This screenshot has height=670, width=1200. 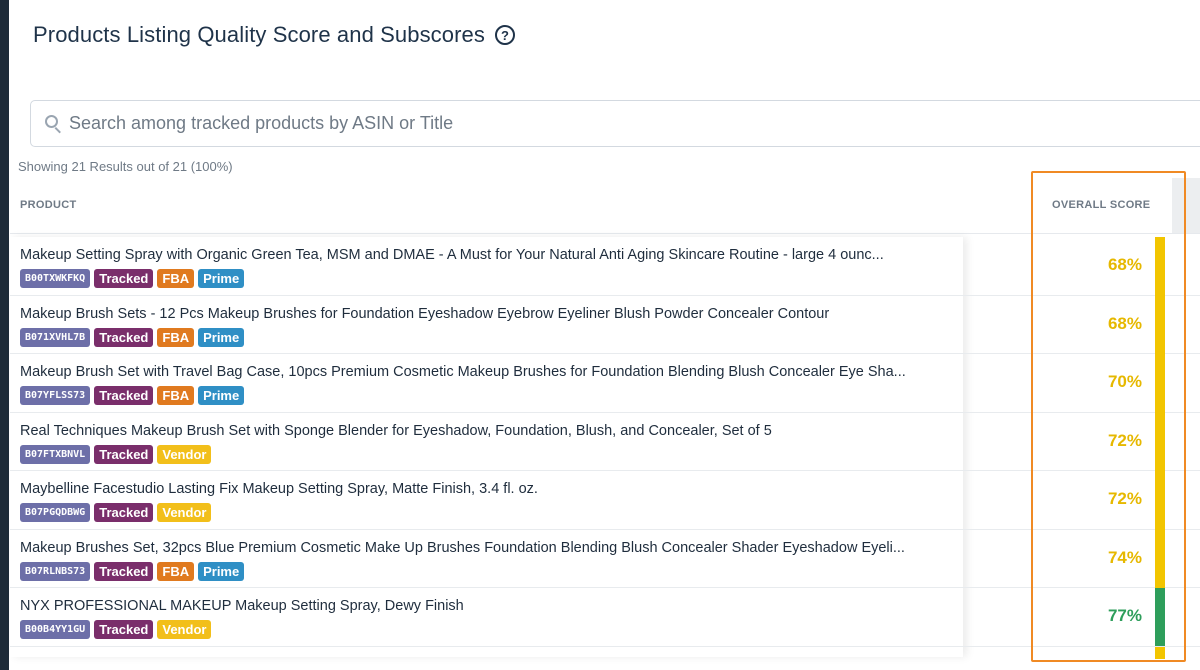 I want to click on product-badges: B00B4YY1GU Tracked Vendor, so click(x=116, y=629).